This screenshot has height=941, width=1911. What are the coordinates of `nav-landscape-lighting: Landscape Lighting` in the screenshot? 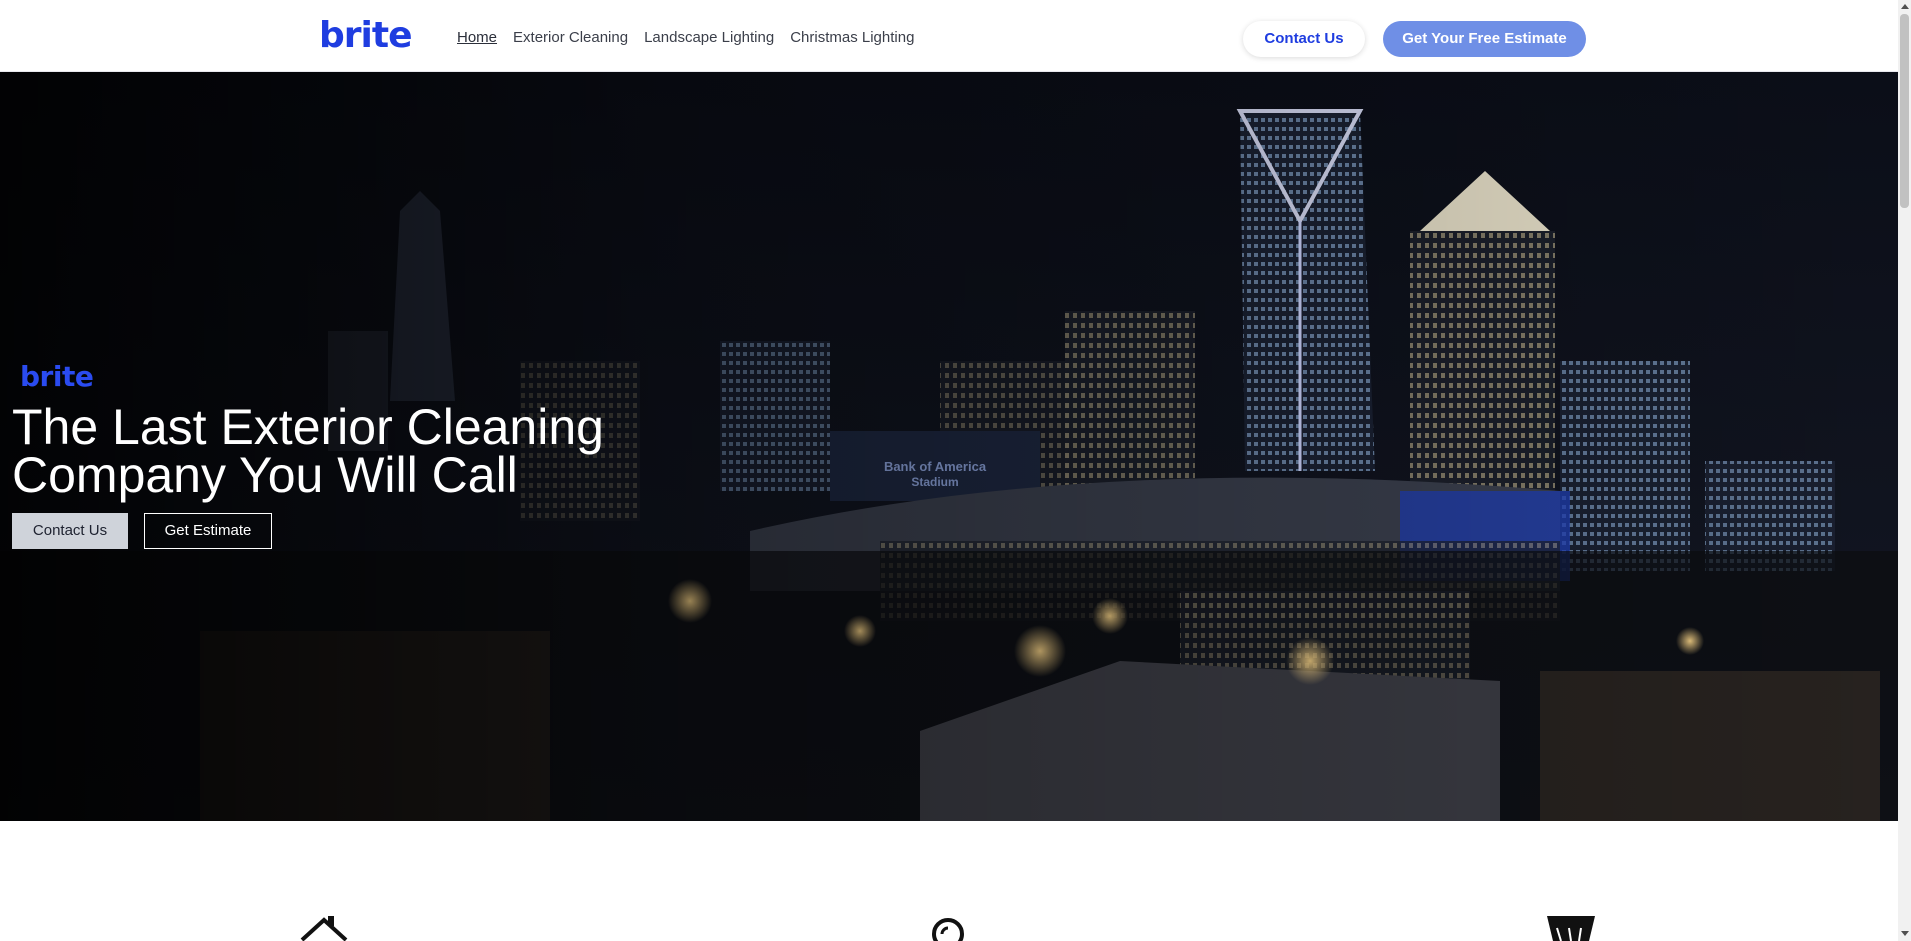 It's located at (709, 38).